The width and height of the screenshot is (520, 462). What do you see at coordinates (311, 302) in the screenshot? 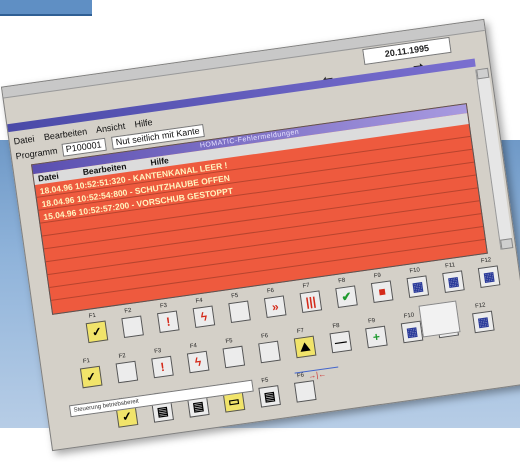
I see `stop-bars-icon: |||` at bounding box center [311, 302].